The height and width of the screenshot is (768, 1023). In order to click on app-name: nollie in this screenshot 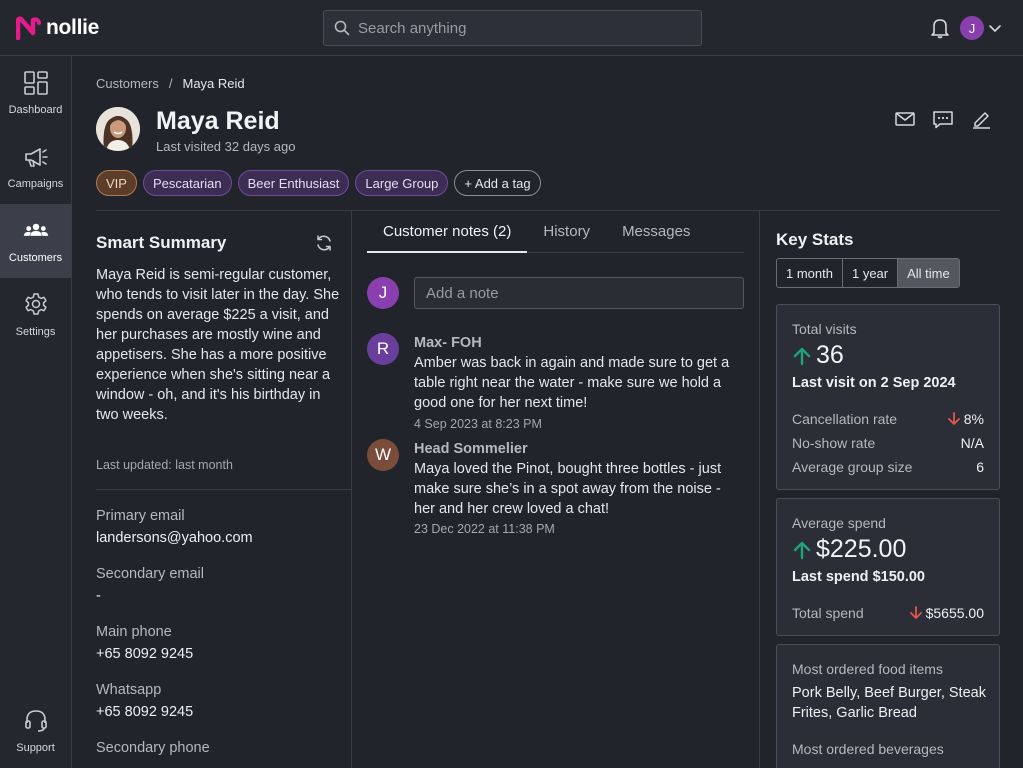, I will do `click(73, 27)`.